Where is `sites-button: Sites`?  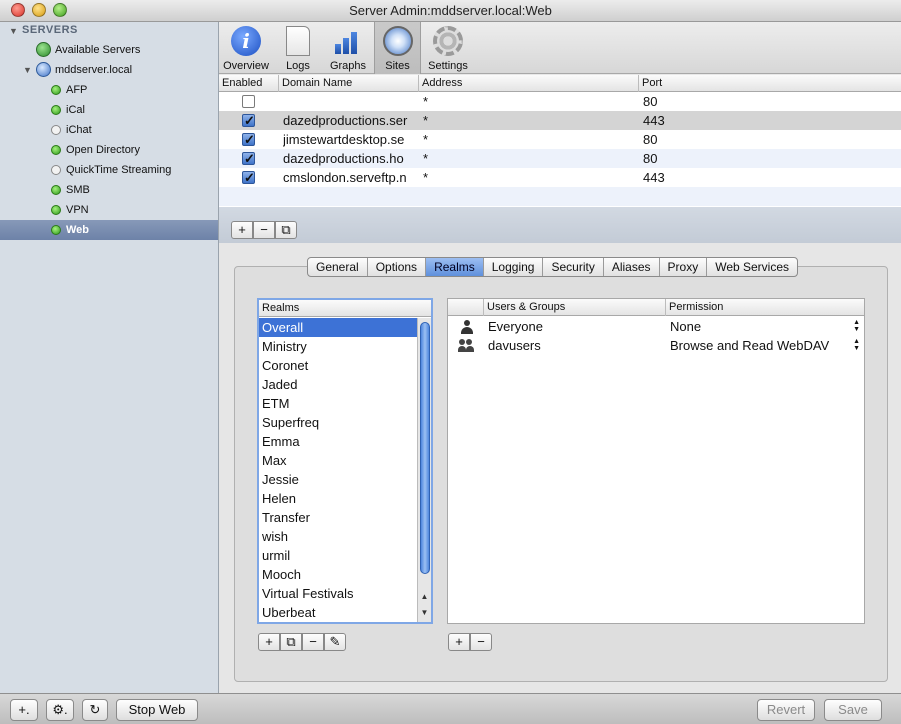
sites-button: Sites is located at coordinates (397, 48).